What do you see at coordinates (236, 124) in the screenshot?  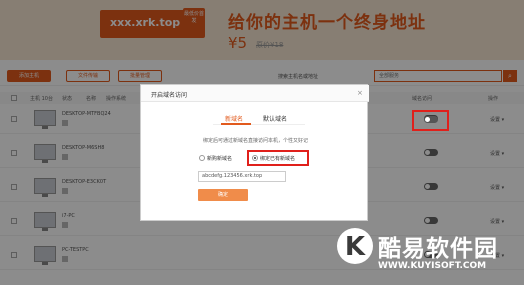 I see `tab-active-indicator` at bounding box center [236, 124].